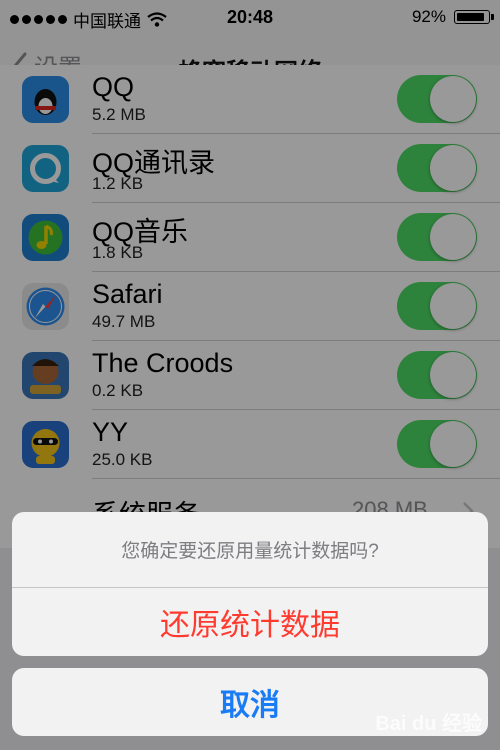 The height and width of the screenshot is (750, 500). What do you see at coordinates (250, 550) in the screenshot?
I see `action-sheet-message: 您确定要还原用量统计数据吗?` at bounding box center [250, 550].